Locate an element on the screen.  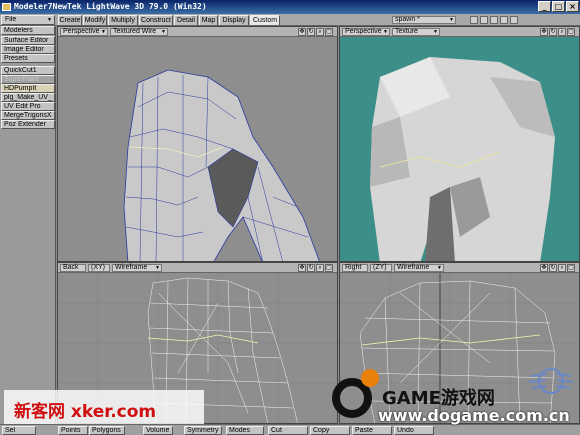
view-type-select: Right is located at coordinates (355, 268).